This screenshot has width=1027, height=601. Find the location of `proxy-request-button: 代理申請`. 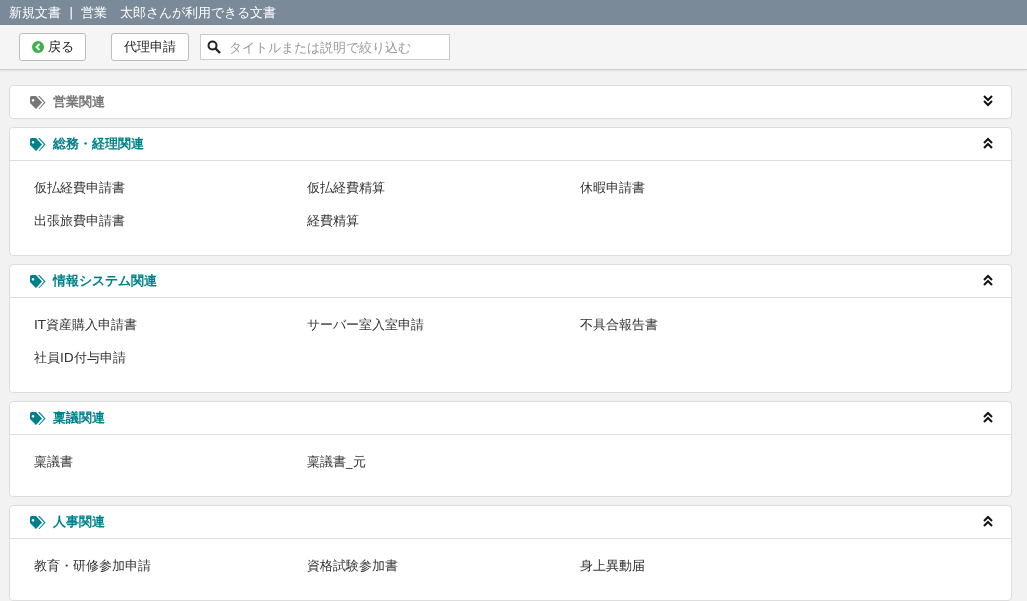

proxy-request-button: 代理申請 is located at coordinates (150, 47).